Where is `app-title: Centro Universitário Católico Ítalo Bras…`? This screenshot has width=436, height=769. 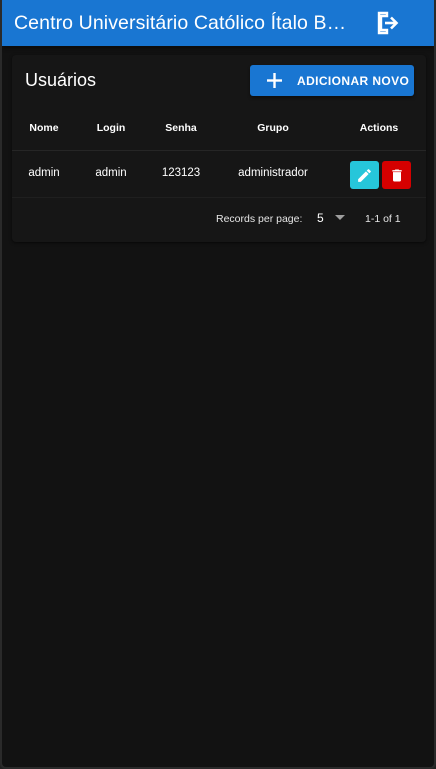 app-title: Centro Universitário Católico Ítalo Bras… is located at coordinates (183, 22).